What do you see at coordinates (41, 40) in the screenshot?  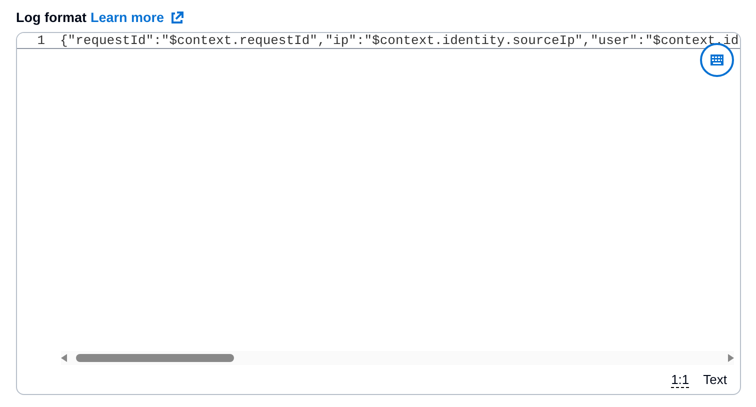 I see `line-number: 1` at bounding box center [41, 40].